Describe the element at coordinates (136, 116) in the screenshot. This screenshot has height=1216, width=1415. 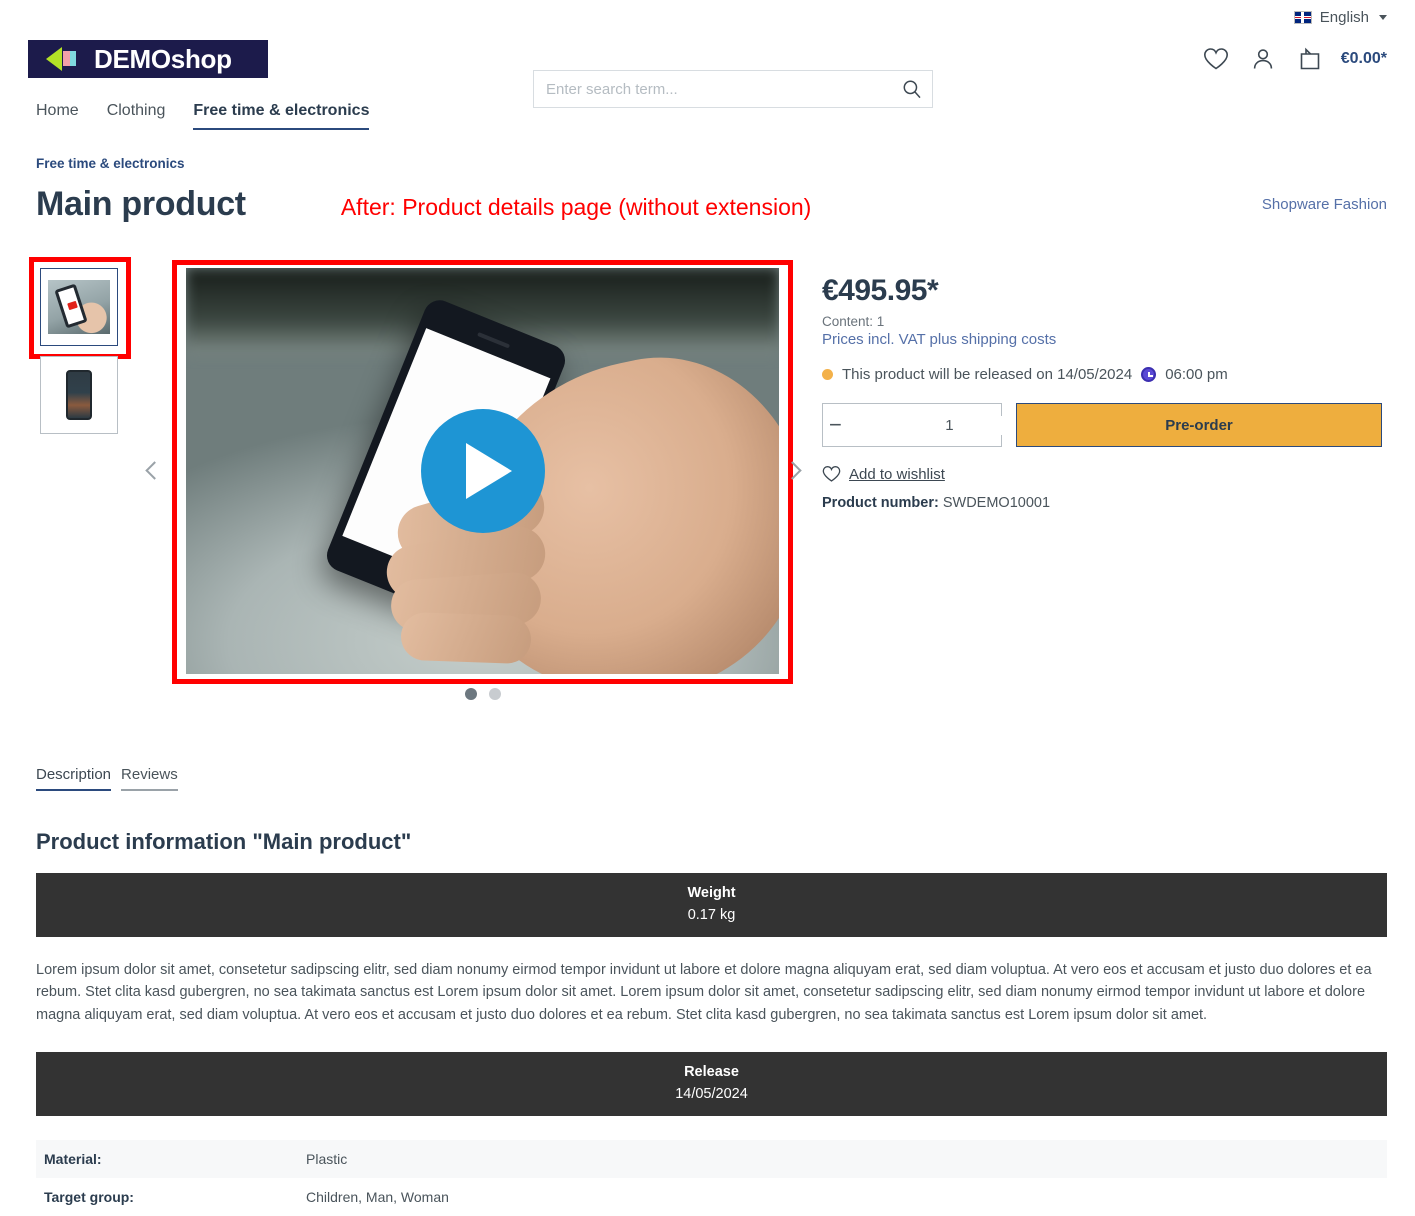
I see `nav-item-clothing: Clothing` at that location.